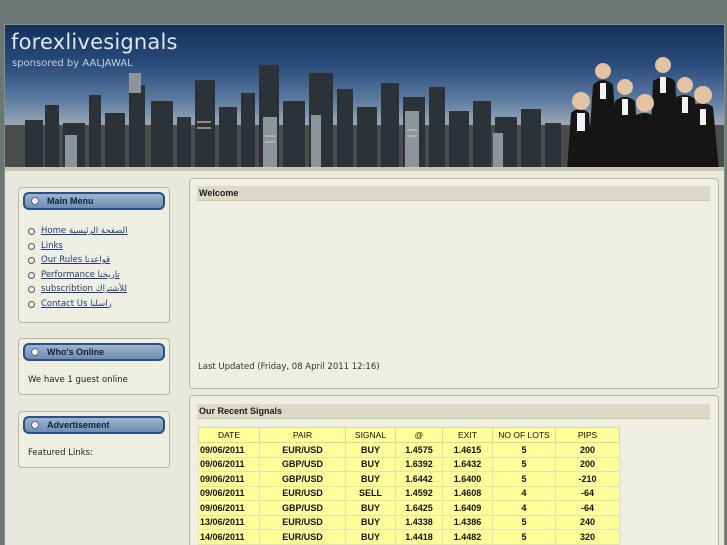 This screenshot has width=727, height=545. Describe the element at coordinates (643, 112) in the screenshot. I see `business-team-photo` at that location.